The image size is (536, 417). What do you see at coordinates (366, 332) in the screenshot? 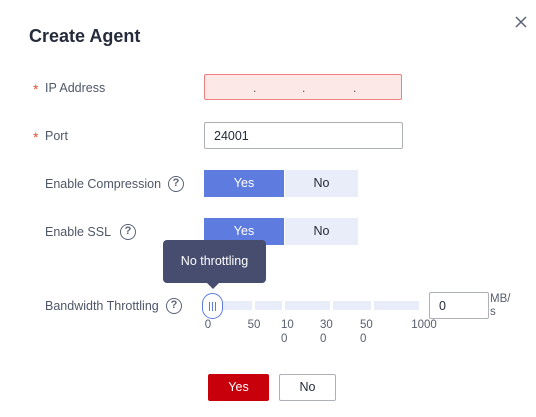
I see `slider-tick-label: 50 0` at bounding box center [366, 332].